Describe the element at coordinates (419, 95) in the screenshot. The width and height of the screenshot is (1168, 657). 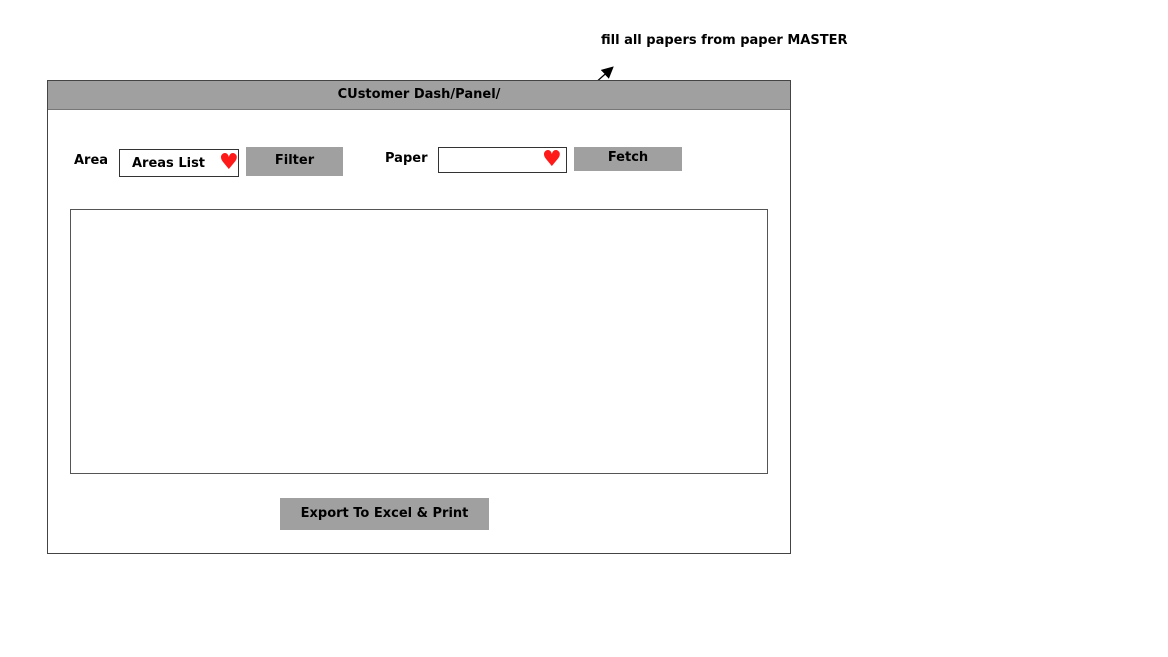
I see `panel-title: CUstomer Dash/Panel/` at that location.